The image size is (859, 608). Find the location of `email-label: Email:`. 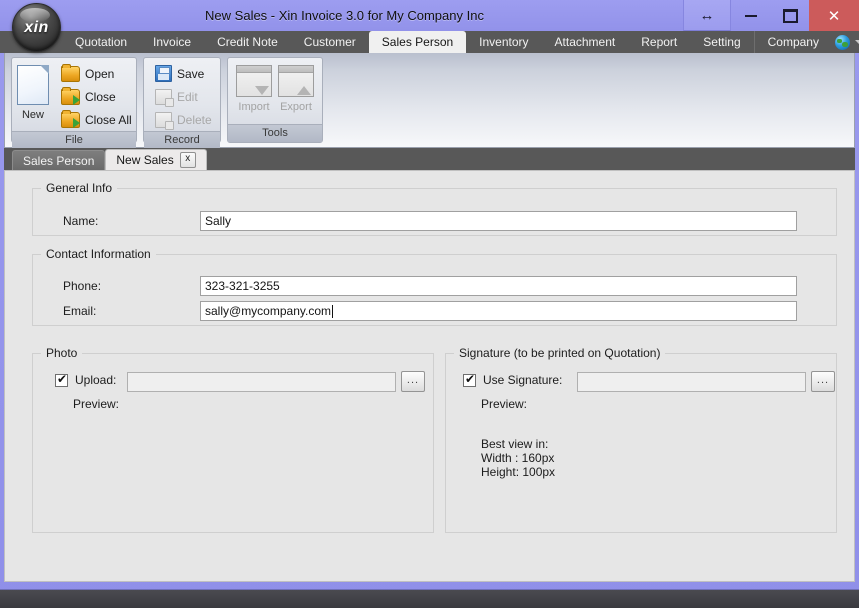

email-label: Email: is located at coordinates (80, 311).